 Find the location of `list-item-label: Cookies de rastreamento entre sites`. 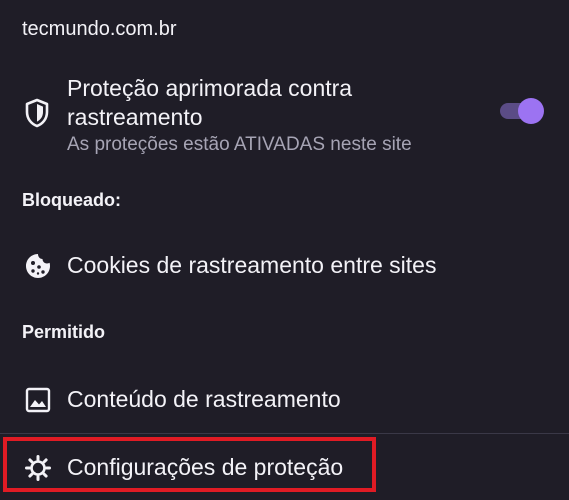

list-item-label: Cookies de rastreamento entre sites is located at coordinates (252, 265).